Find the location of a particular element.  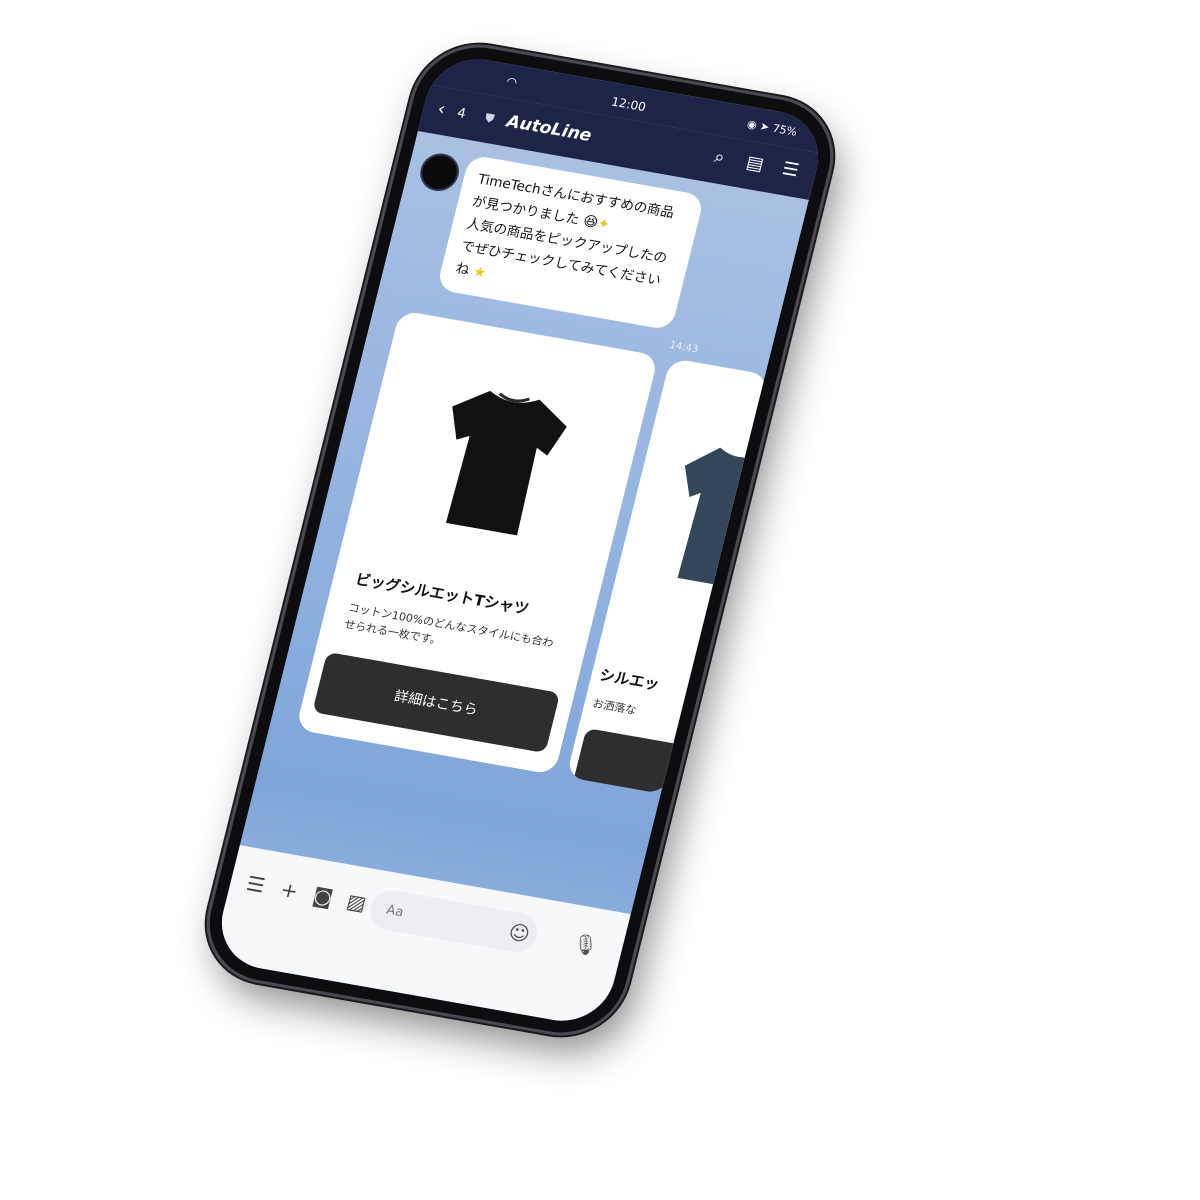

sparkle-icon: ✦ is located at coordinates (603, 224).